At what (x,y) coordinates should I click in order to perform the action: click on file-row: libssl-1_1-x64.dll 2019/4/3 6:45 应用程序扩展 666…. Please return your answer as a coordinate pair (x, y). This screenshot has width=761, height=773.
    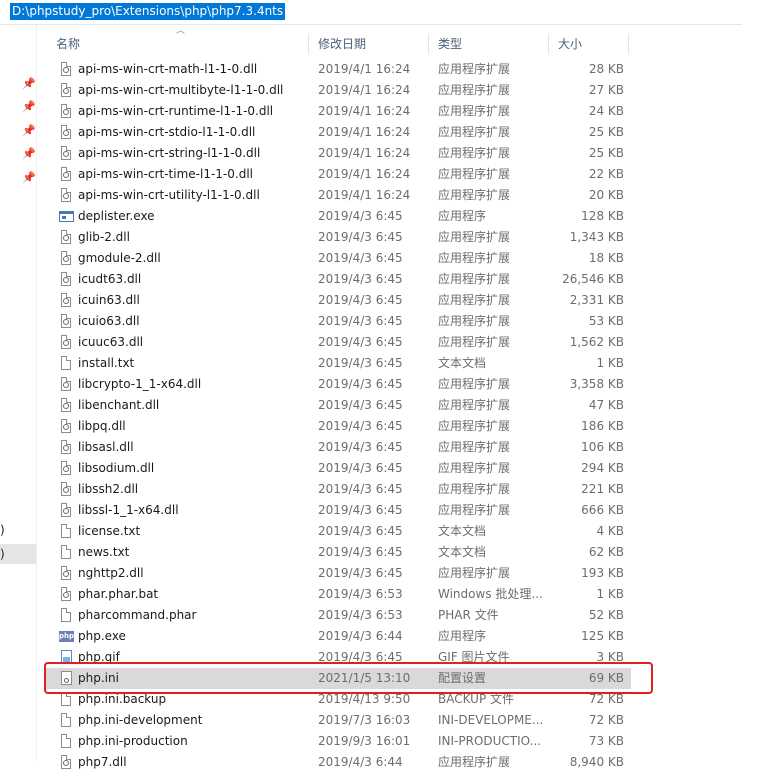
    Looking at the image, I should click on (338, 510).